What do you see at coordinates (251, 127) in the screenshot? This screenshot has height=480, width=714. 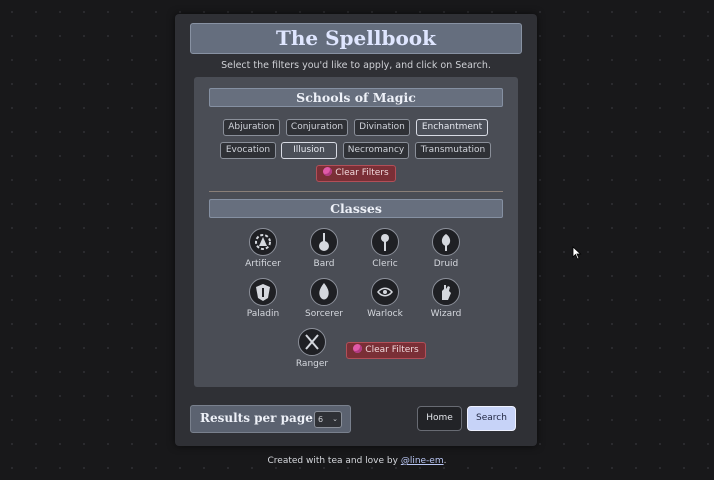 I see `school-chip-abjuration: Abjuration` at bounding box center [251, 127].